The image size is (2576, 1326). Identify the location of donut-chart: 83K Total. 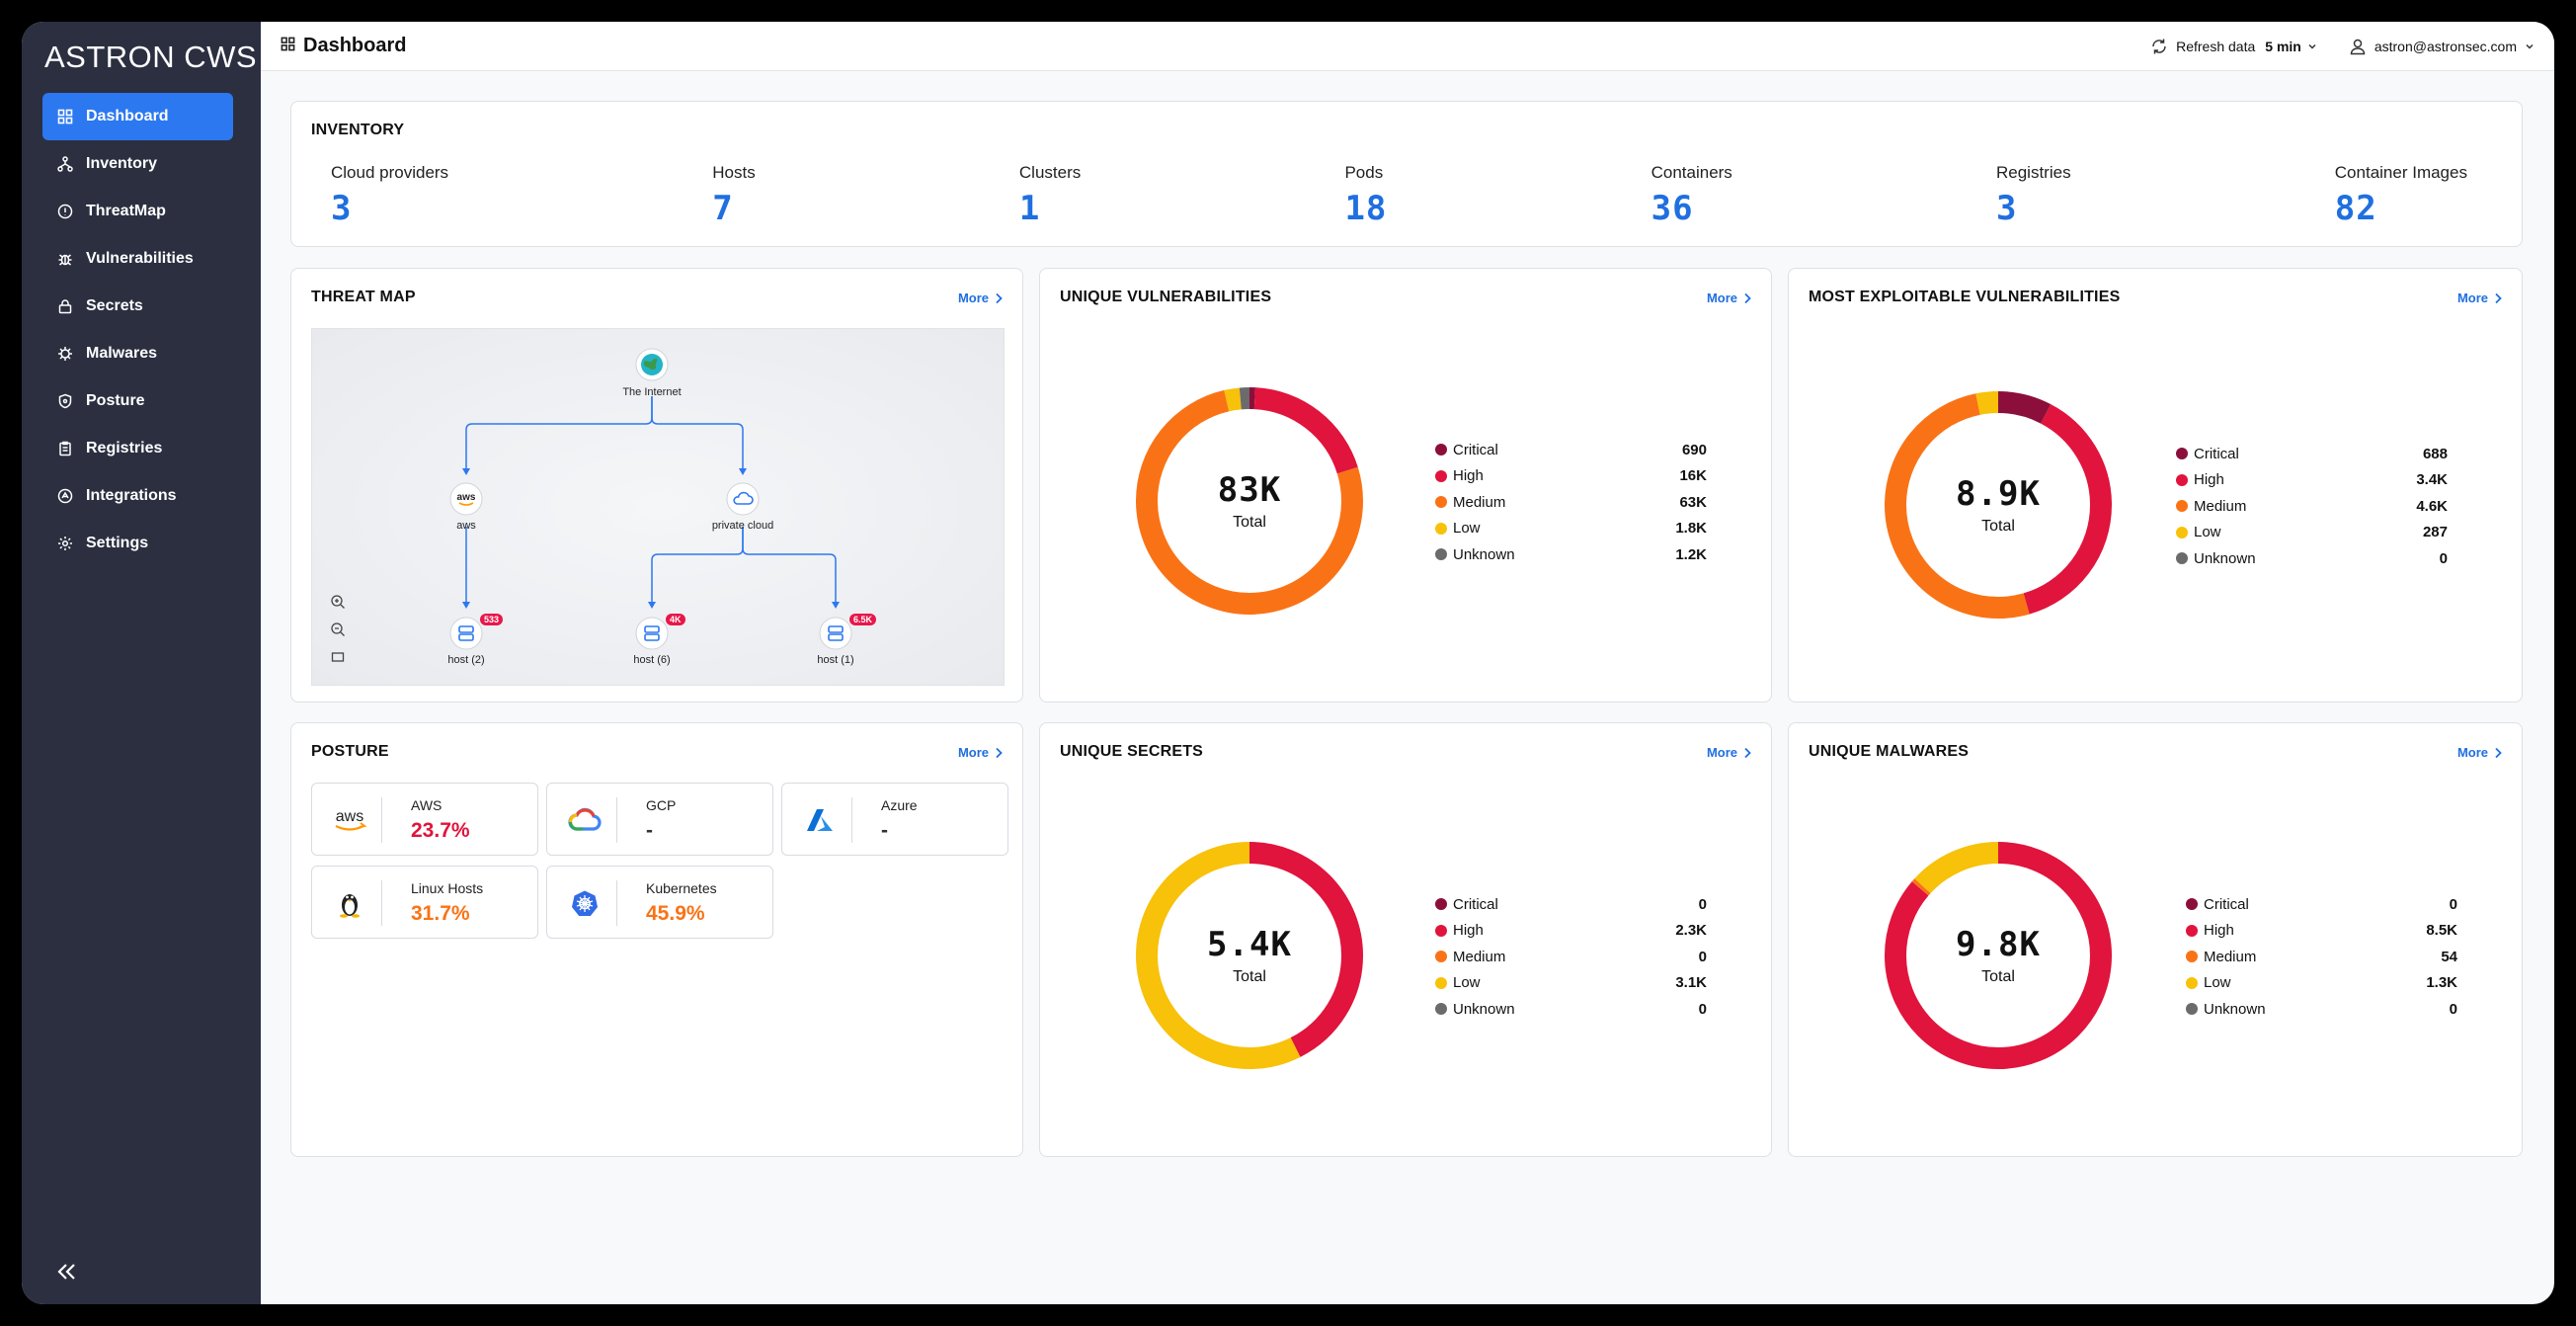
(1249, 501).